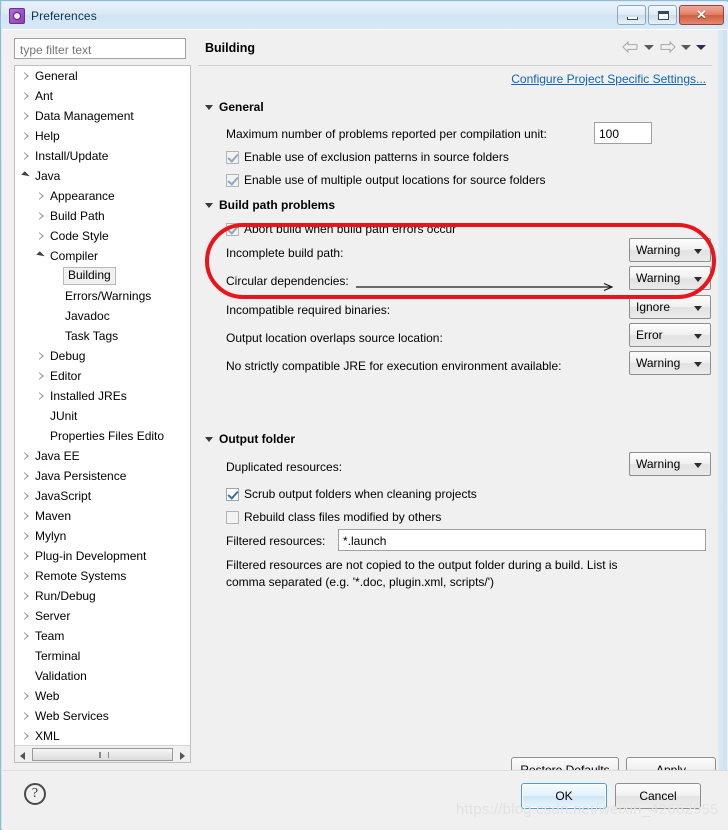 The width and height of the screenshot is (728, 830). Describe the element at coordinates (102, 356) in the screenshot. I see `sidebar-item-debug: Debug` at that location.